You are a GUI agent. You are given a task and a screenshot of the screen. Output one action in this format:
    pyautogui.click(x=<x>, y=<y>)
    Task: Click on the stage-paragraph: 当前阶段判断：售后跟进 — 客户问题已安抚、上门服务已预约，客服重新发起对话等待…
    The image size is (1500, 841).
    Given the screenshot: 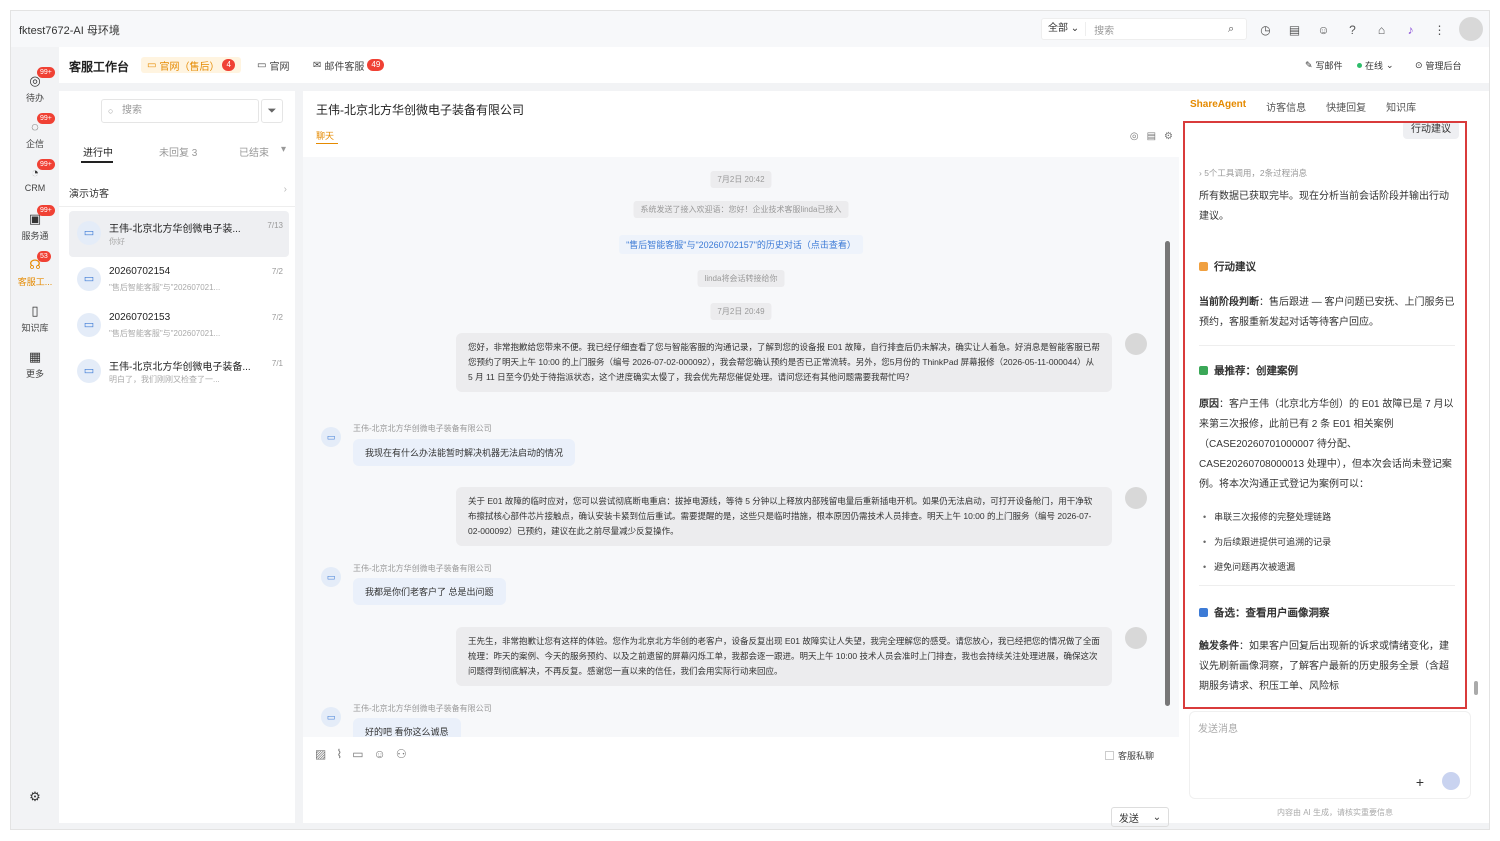 What is the action you would take?
    pyautogui.click(x=1327, y=313)
    